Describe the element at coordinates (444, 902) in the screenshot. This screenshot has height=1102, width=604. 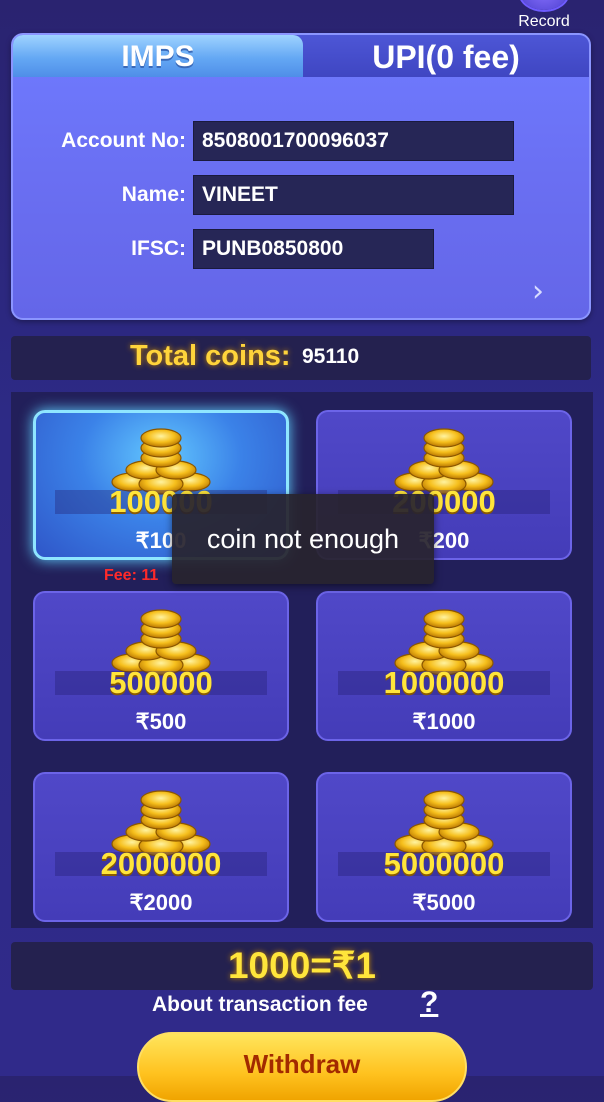
I see `rupee-price: ₹5000` at that location.